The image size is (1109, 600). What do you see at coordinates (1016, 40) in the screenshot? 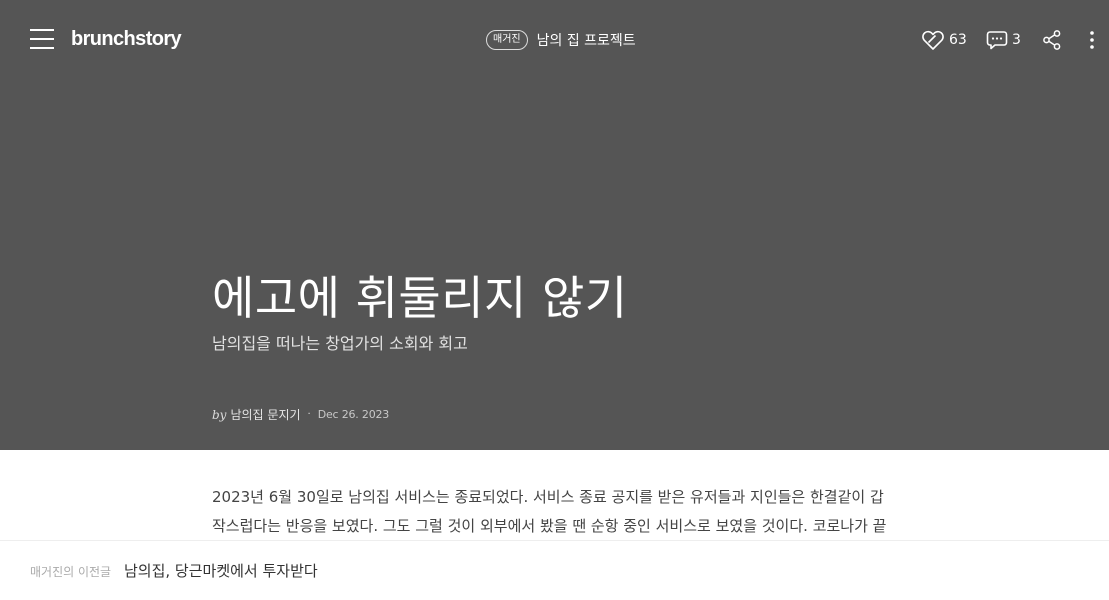
I see `comment-count: 3` at bounding box center [1016, 40].